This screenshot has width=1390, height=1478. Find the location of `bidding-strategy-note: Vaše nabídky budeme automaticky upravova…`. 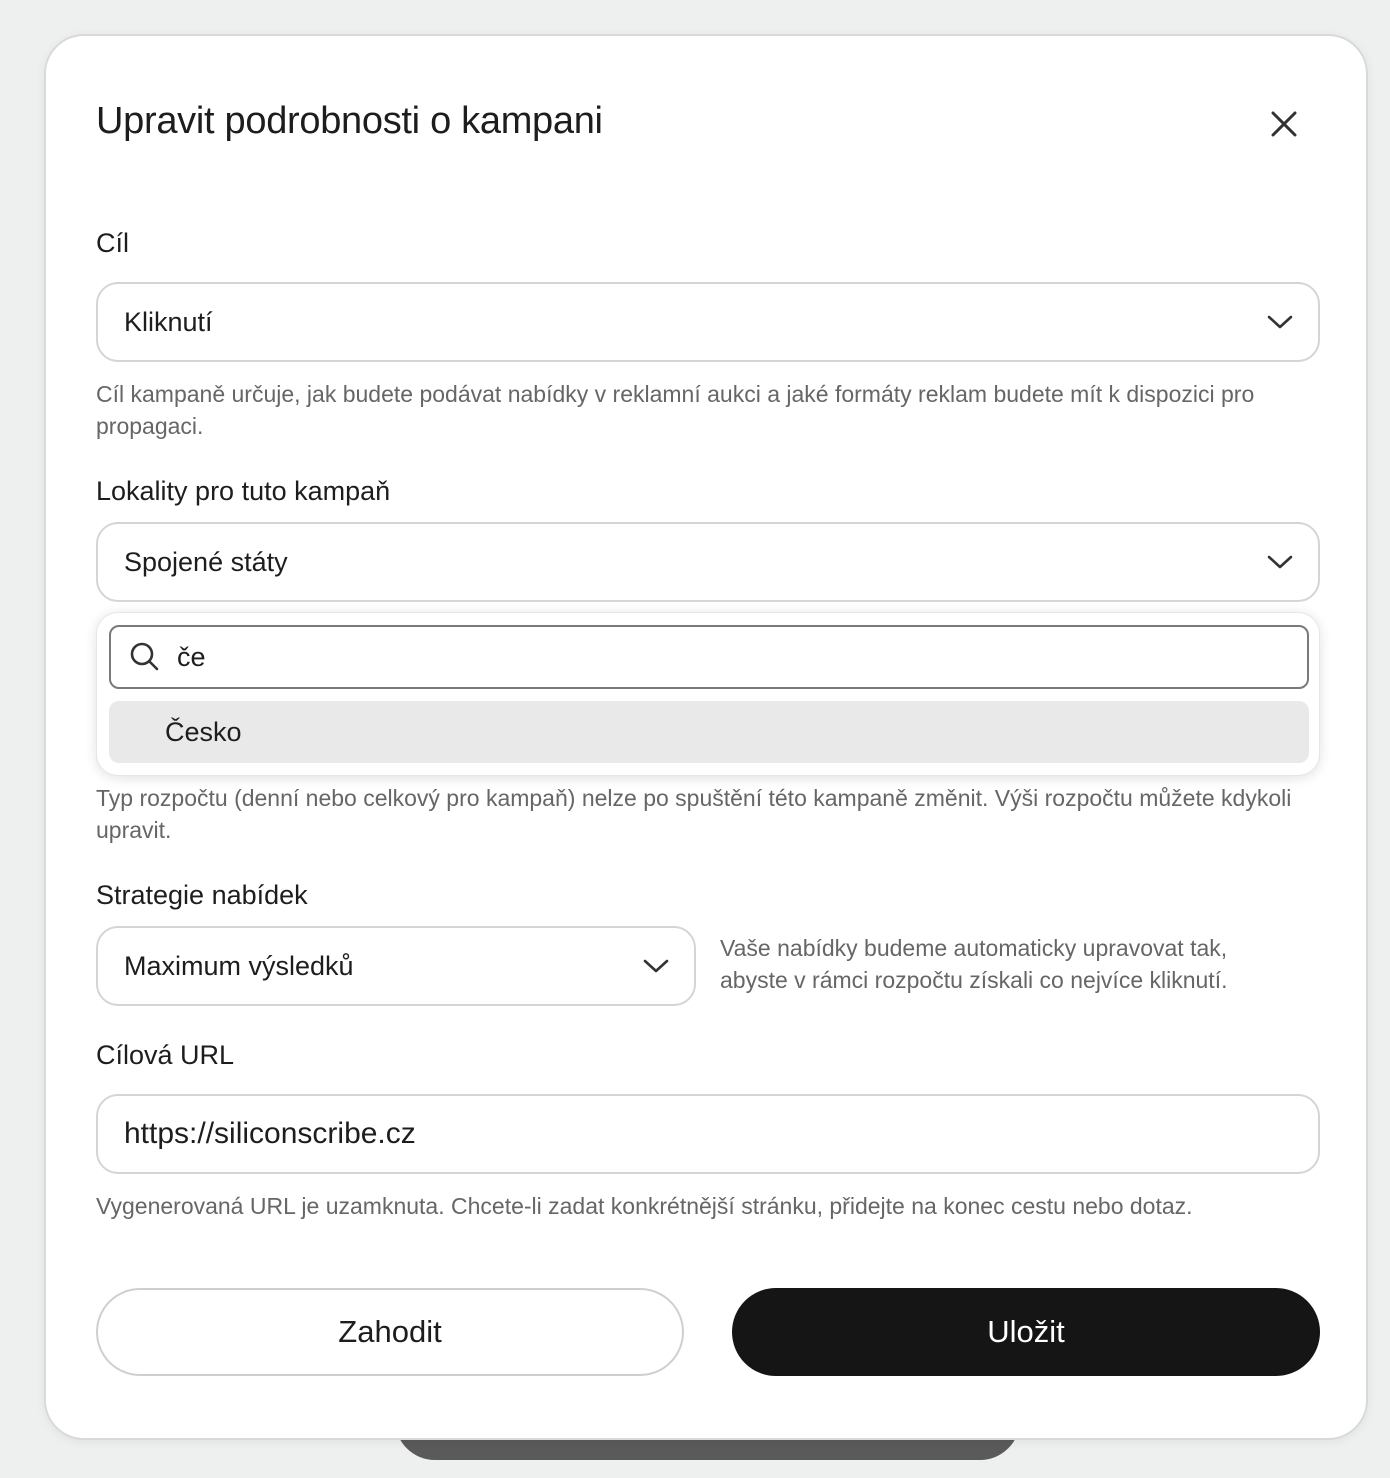

bidding-strategy-note: Vaše nabídky budeme automaticky upravova… is located at coordinates (974, 964).